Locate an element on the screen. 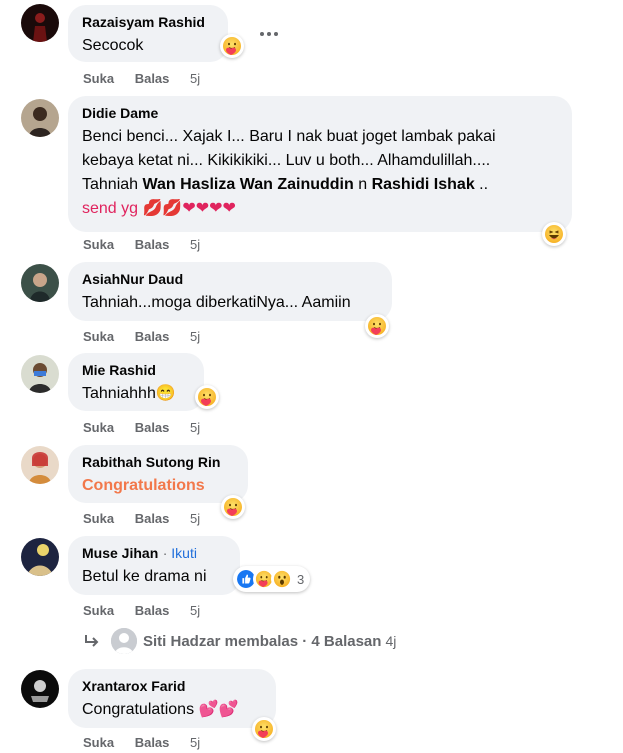 The width and height of the screenshot is (623, 753). comment-author: Rabithah Sutong Rin is located at coordinates (151, 462).